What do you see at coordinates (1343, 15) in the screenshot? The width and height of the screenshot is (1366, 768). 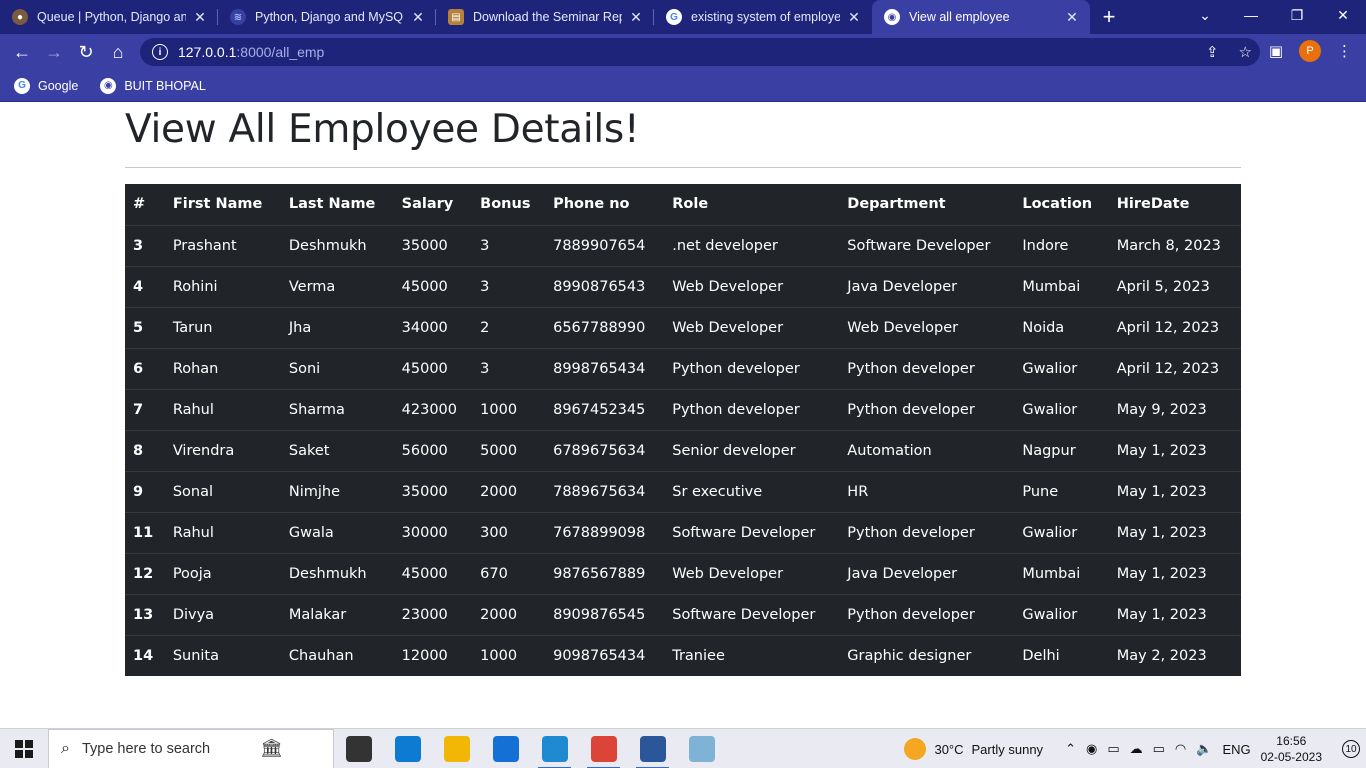 I see `close-window-icon: ✕` at bounding box center [1343, 15].